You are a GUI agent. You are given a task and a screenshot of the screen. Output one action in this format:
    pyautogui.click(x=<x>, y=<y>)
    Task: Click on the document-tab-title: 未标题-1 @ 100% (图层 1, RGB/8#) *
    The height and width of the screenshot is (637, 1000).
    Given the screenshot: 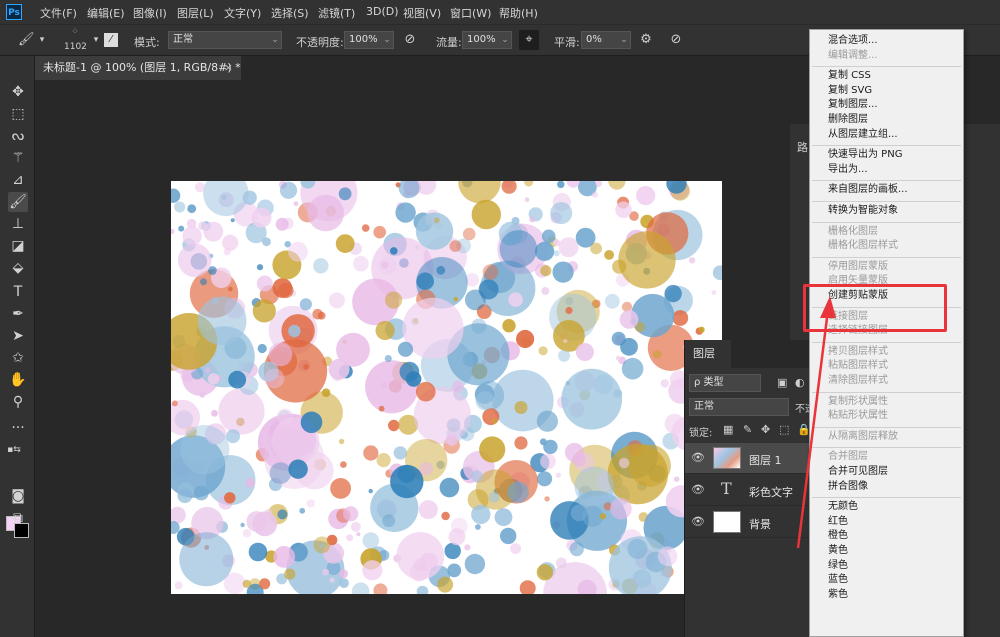 What is the action you would take?
    pyautogui.click(x=142, y=67)
    